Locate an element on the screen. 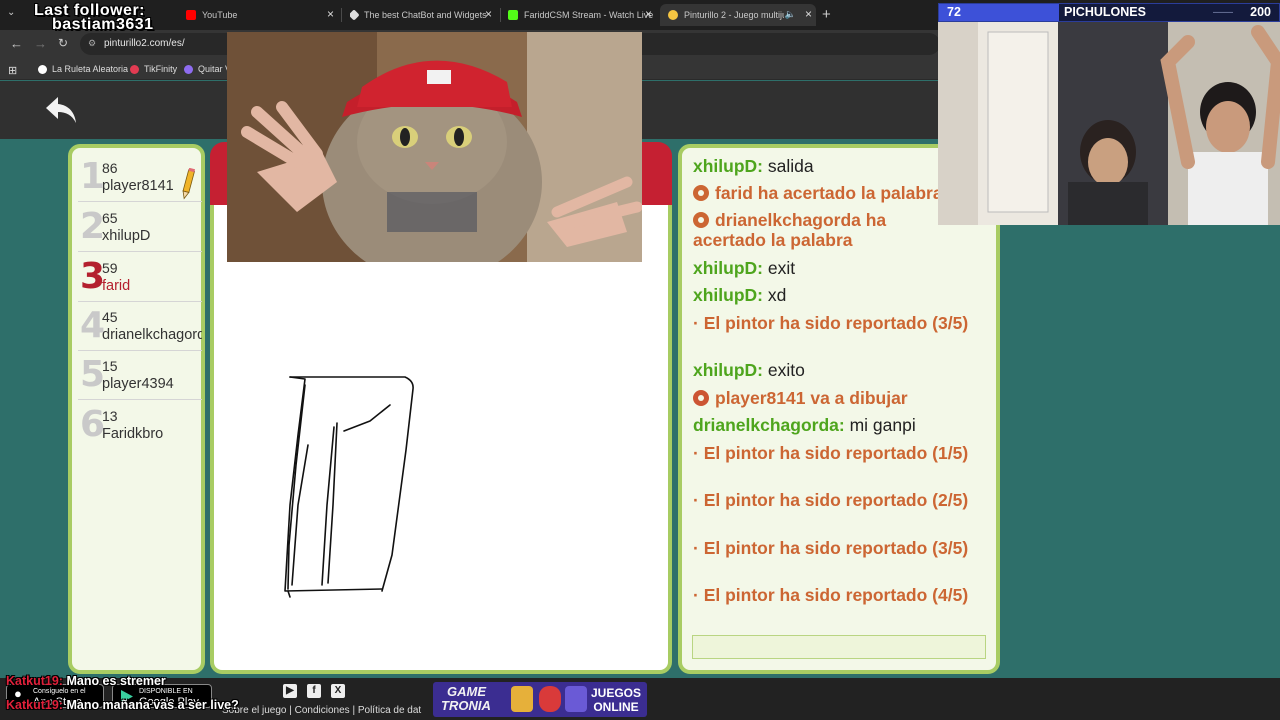 Image resolution: width=1280 pixels, height=720 pixels. reload-icon: ↻ is located at coordinates (63, 43).